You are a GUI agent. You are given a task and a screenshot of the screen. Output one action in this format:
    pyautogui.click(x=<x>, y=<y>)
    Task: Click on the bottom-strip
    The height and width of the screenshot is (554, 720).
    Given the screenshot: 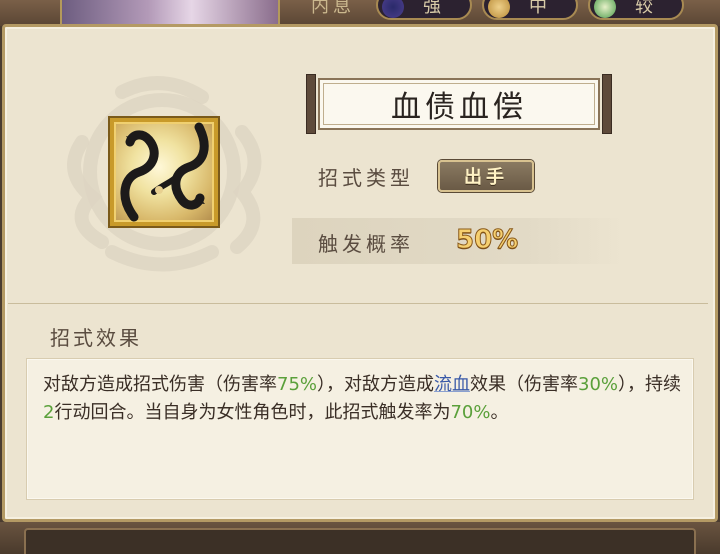 What is the action you would take?
    pyautogui.click(x=360, y=538)
    